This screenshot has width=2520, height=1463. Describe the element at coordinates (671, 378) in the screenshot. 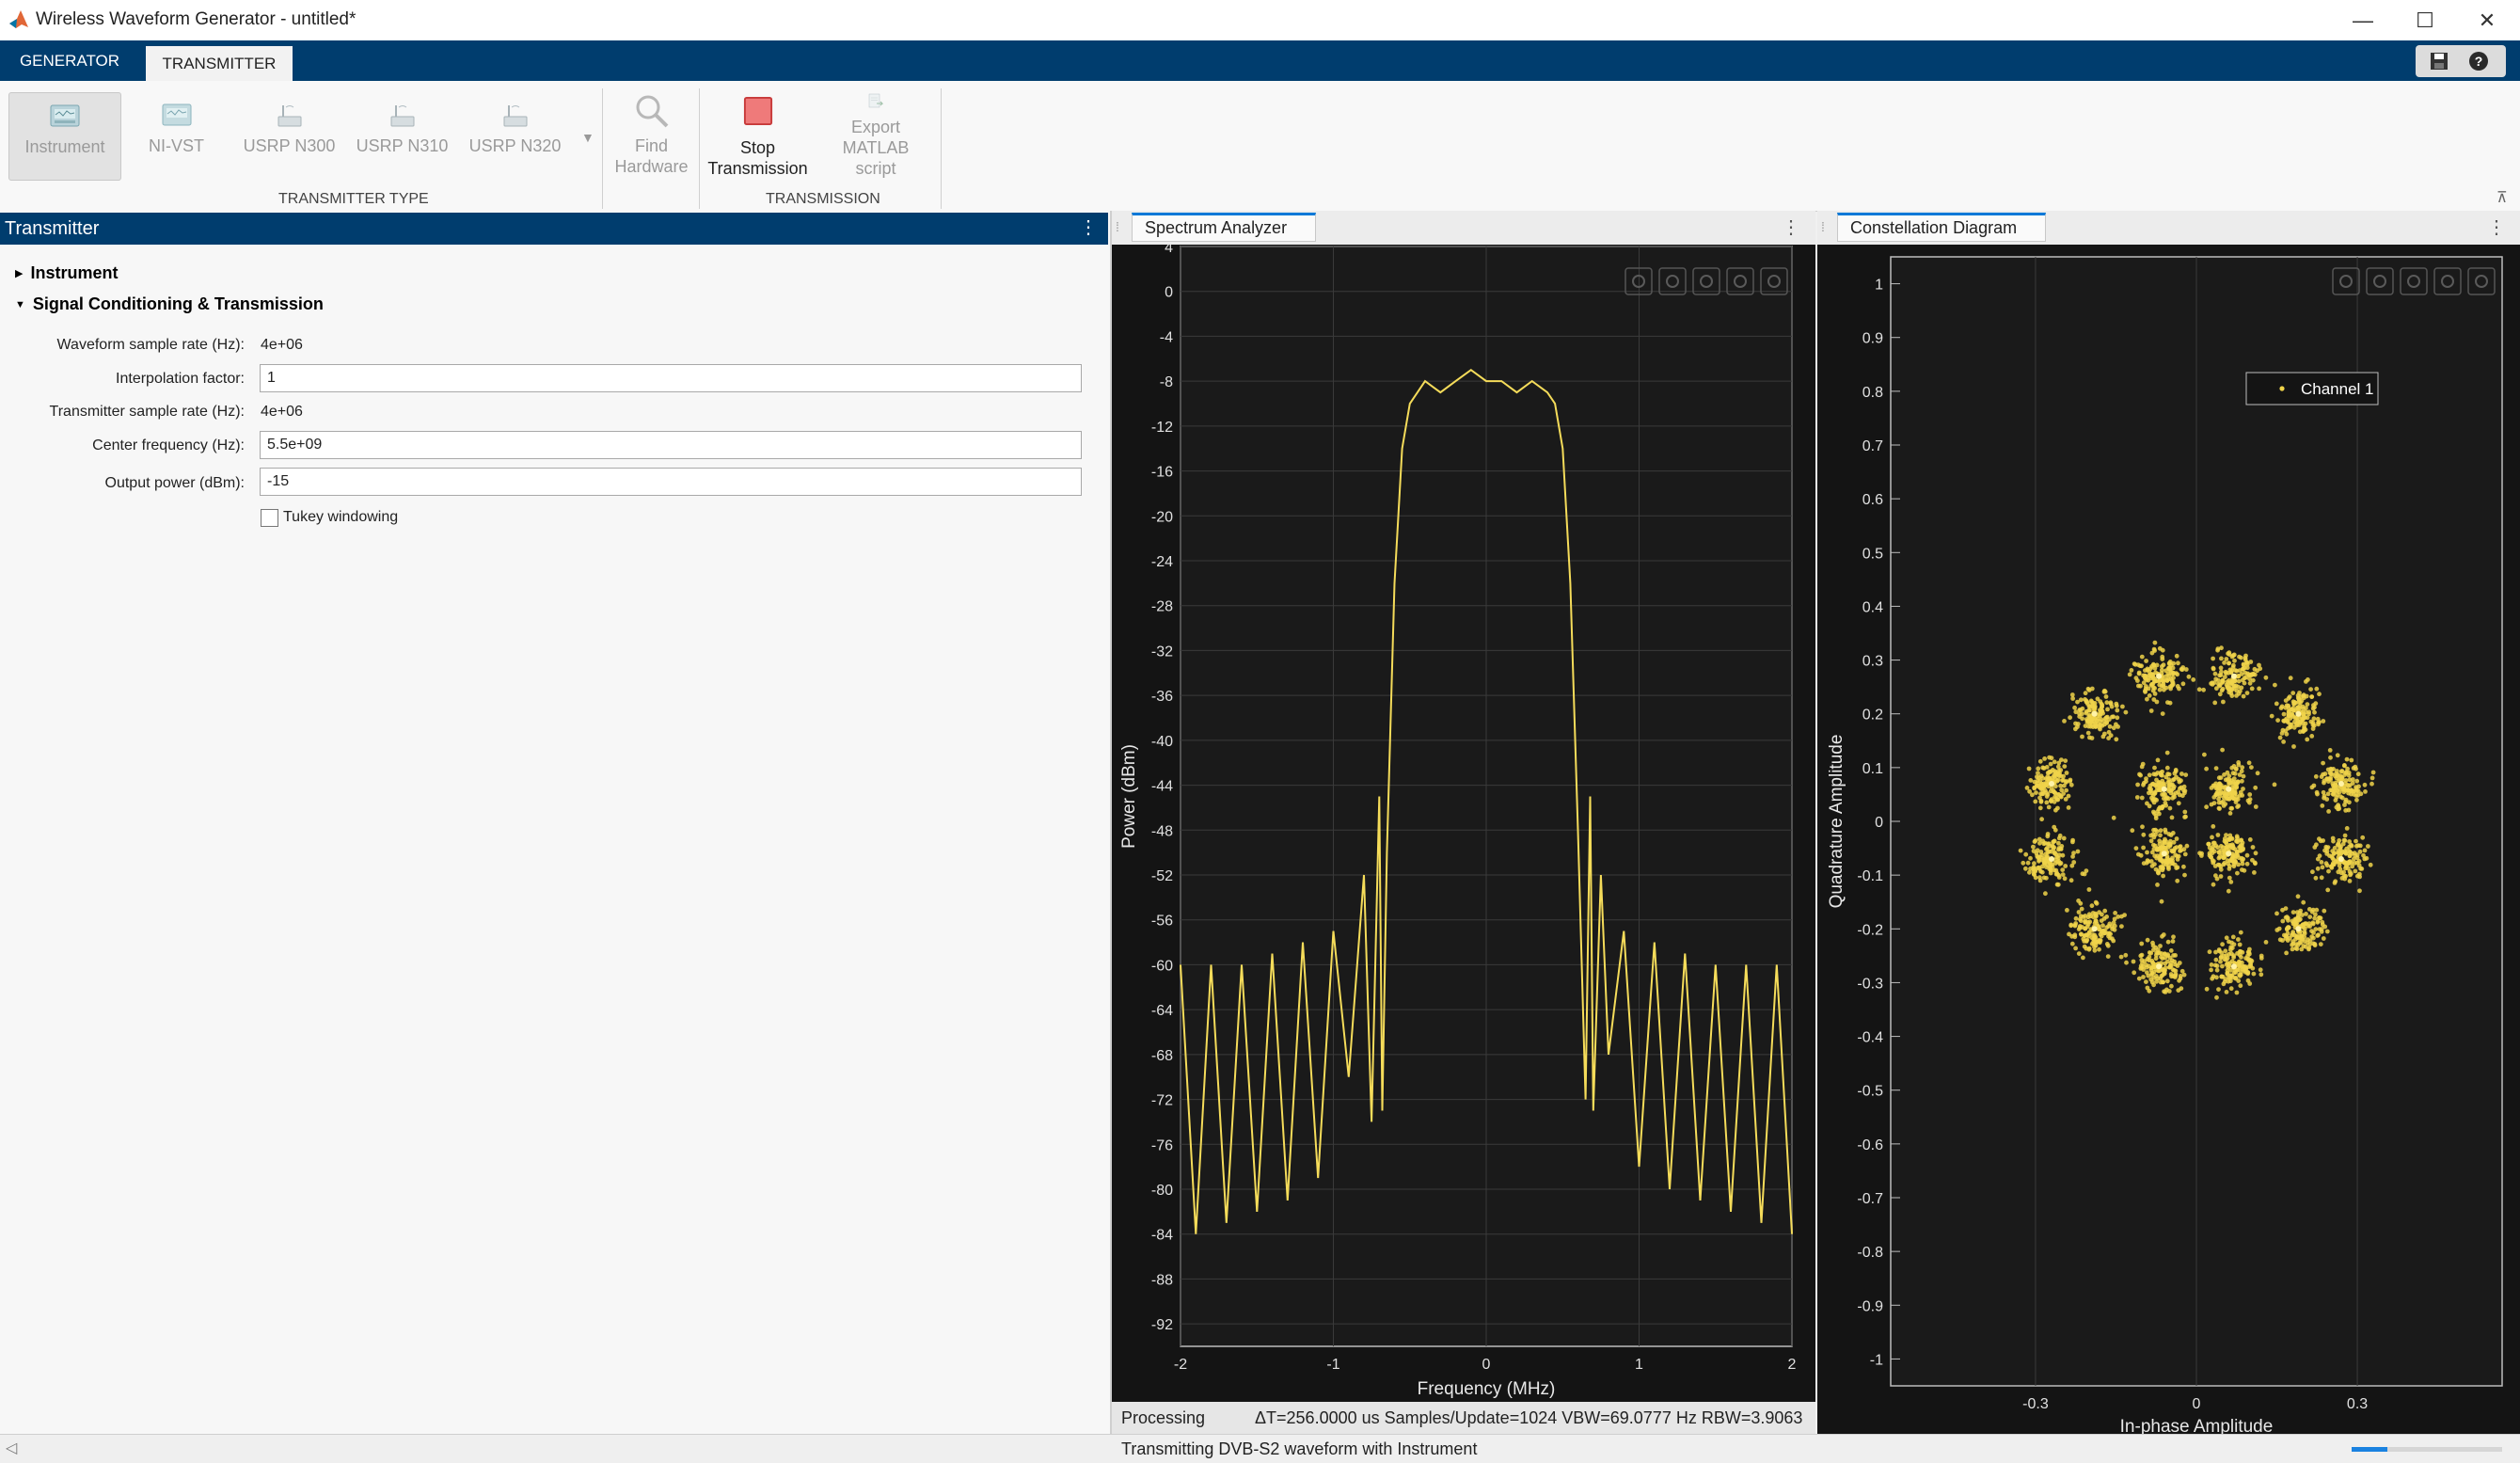

I see `interpolation-factor-input: 1` at that location.